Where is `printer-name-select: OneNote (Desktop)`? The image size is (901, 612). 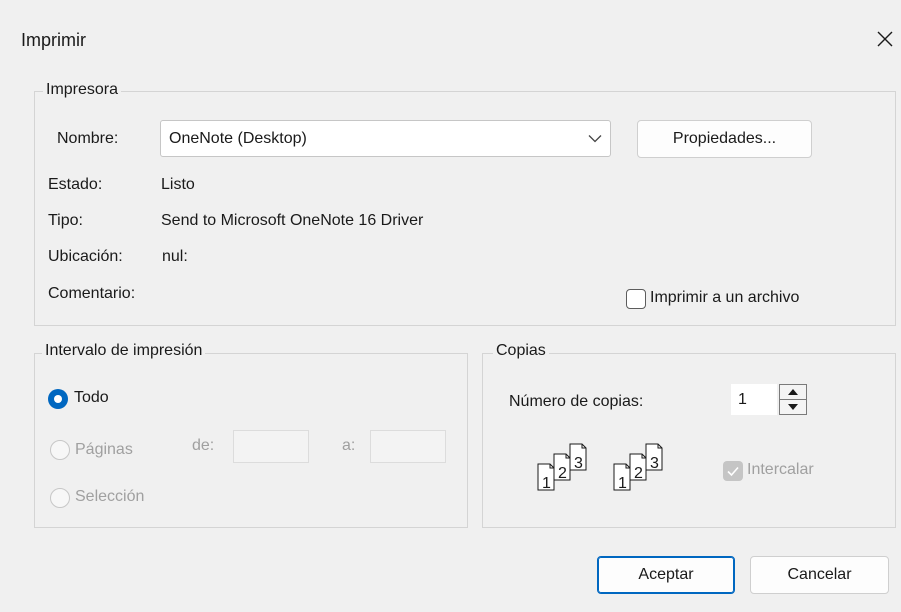 printer-name-select: OneNote (Desktop) is located at coordinates (385, 138).